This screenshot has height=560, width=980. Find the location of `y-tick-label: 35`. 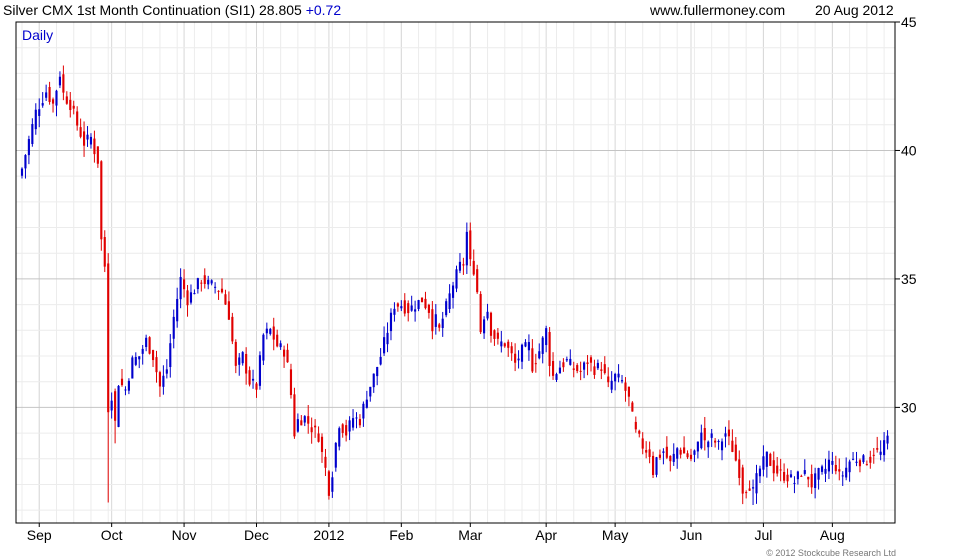

y-tick-label: 35 is located at coordinates (909, 279).